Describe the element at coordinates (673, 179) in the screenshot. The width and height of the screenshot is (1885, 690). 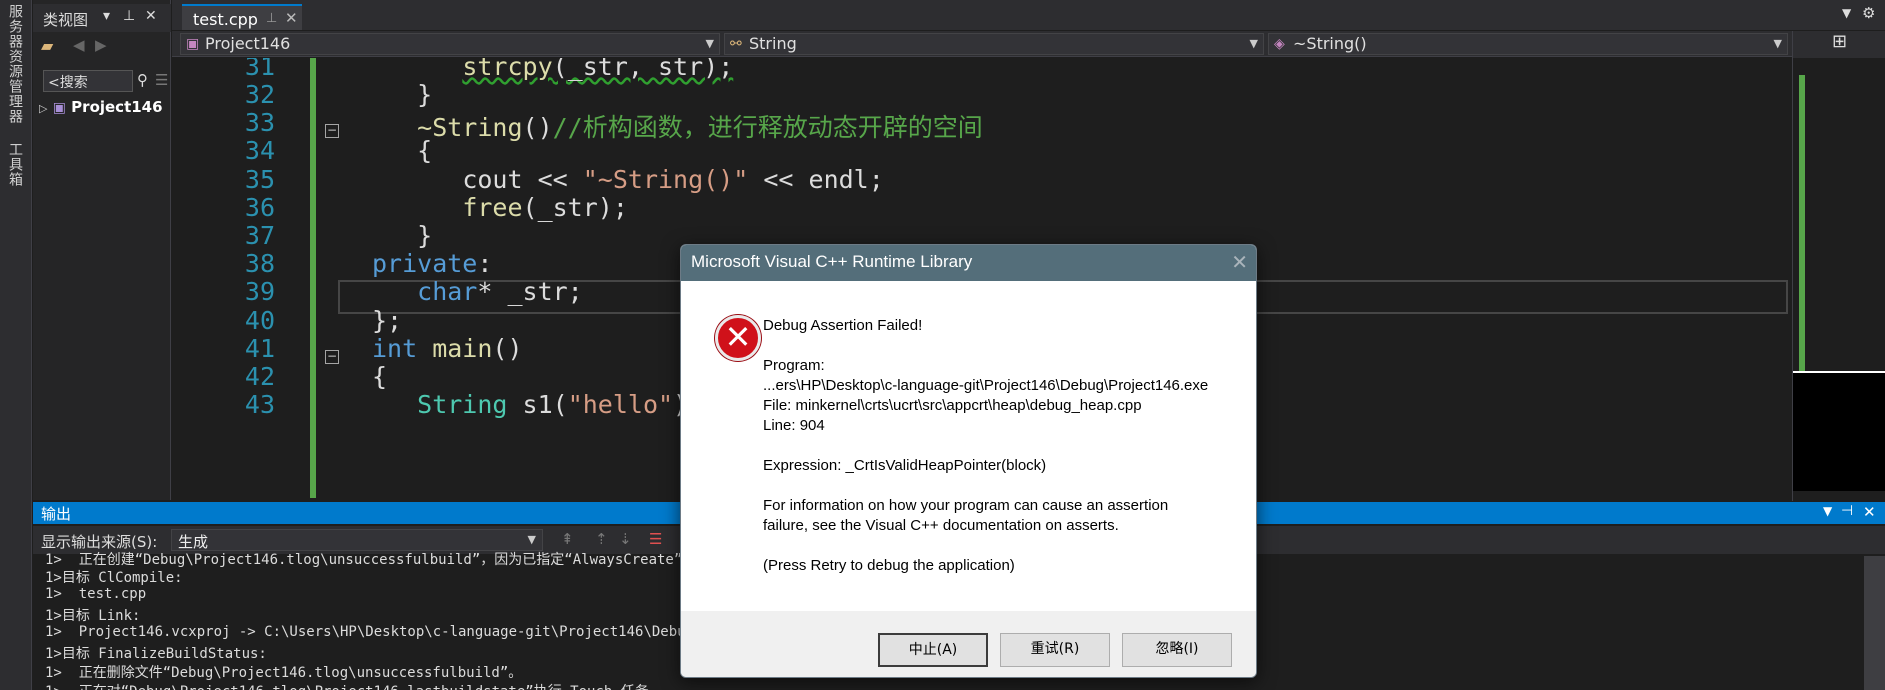
I see `code-line-35: cout << "~String()" << endl;` at that location.